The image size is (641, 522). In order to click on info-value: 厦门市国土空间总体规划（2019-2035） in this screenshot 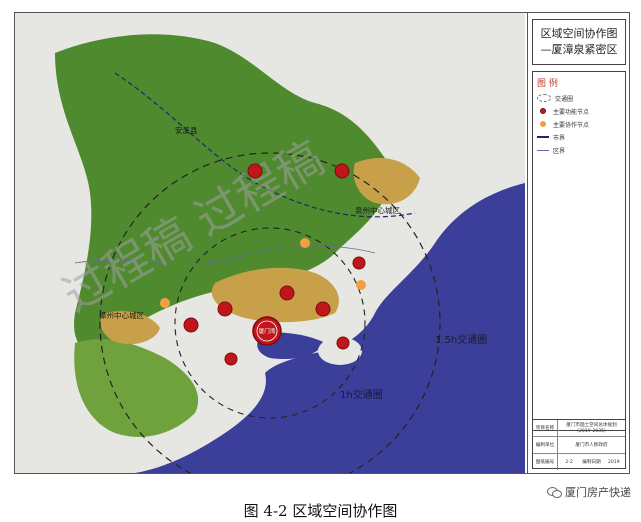, I will do `click(591, 428)`.